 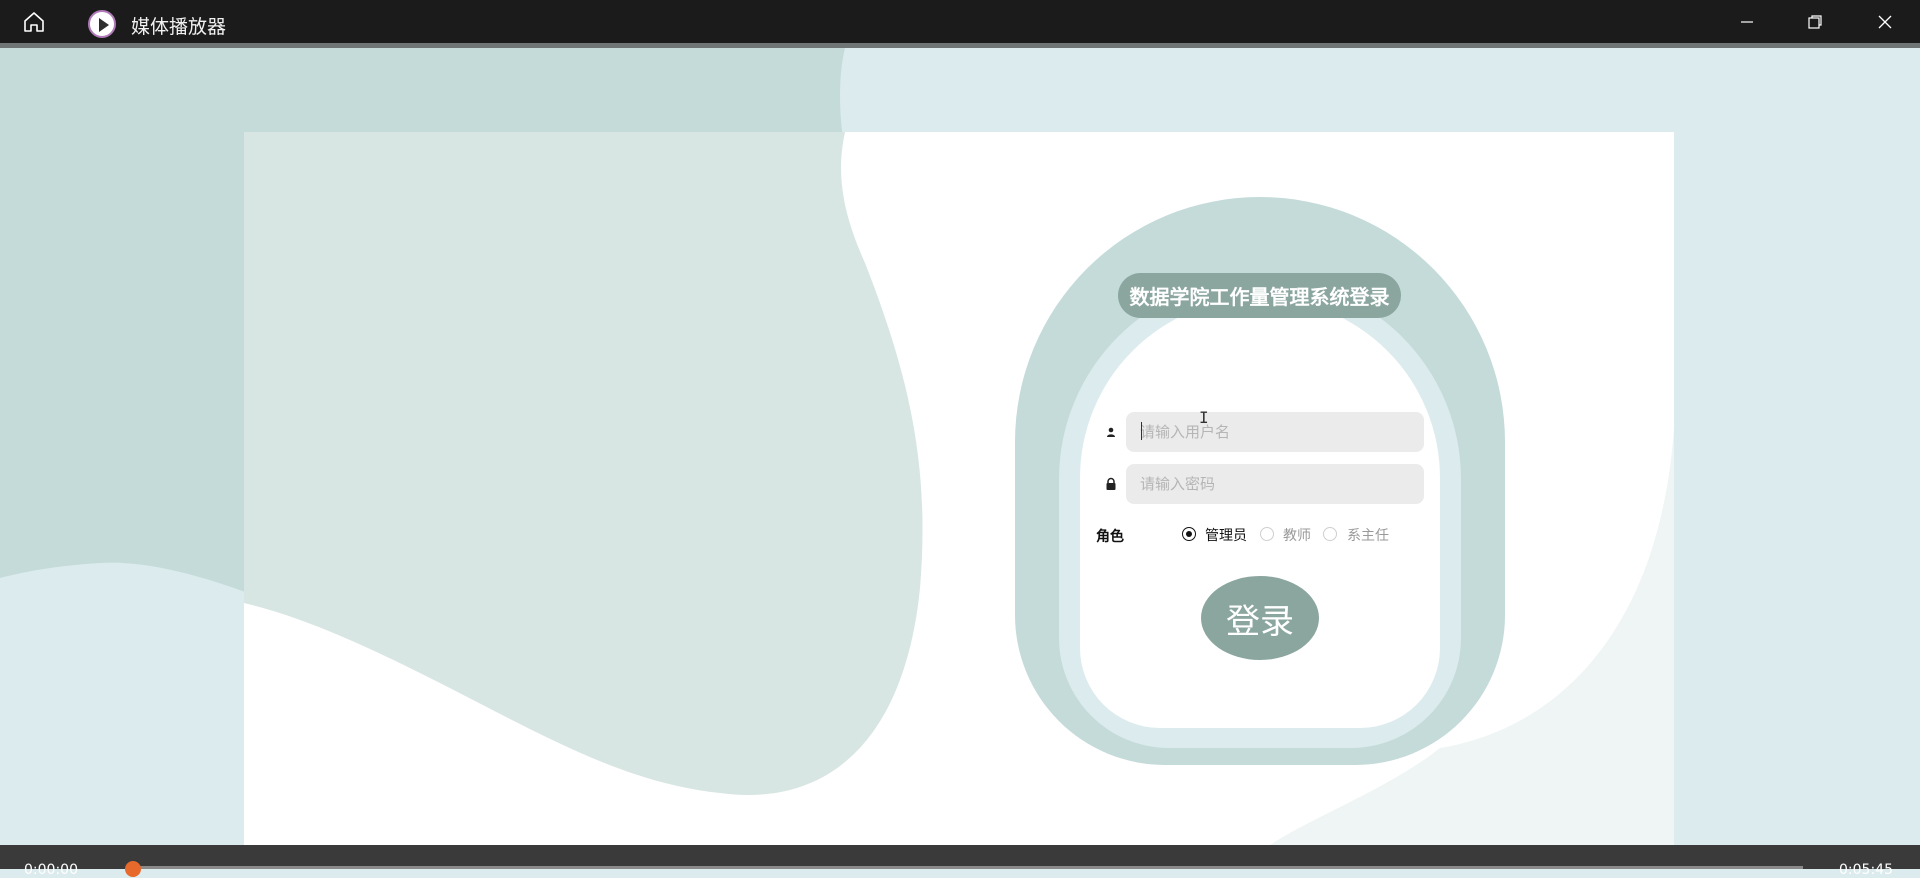 I want to click on password-input, so click(x=1275, y=484).